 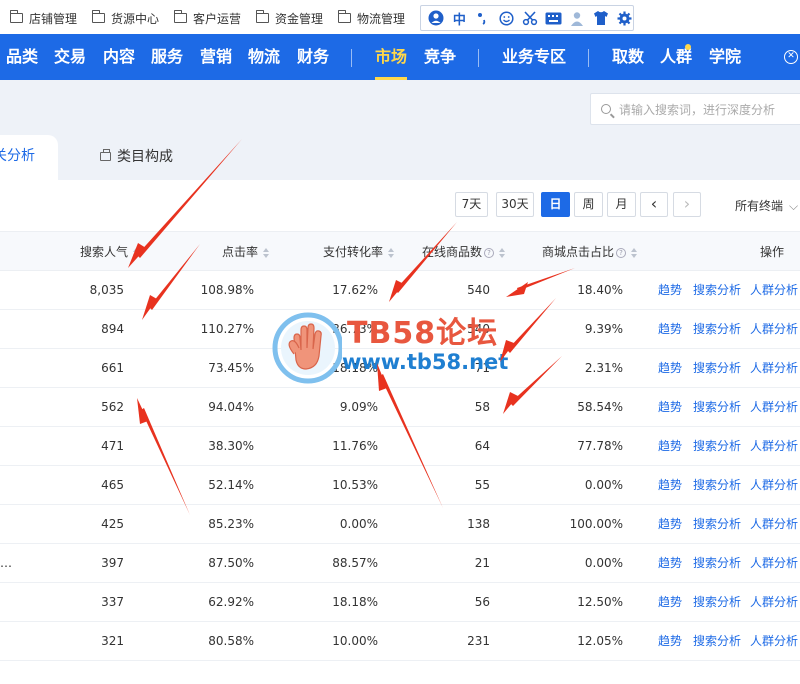 What do you see at coordinates (601, 18) in the screenshot?
I see `tshirt-icon` at bounding box center [601, 18].